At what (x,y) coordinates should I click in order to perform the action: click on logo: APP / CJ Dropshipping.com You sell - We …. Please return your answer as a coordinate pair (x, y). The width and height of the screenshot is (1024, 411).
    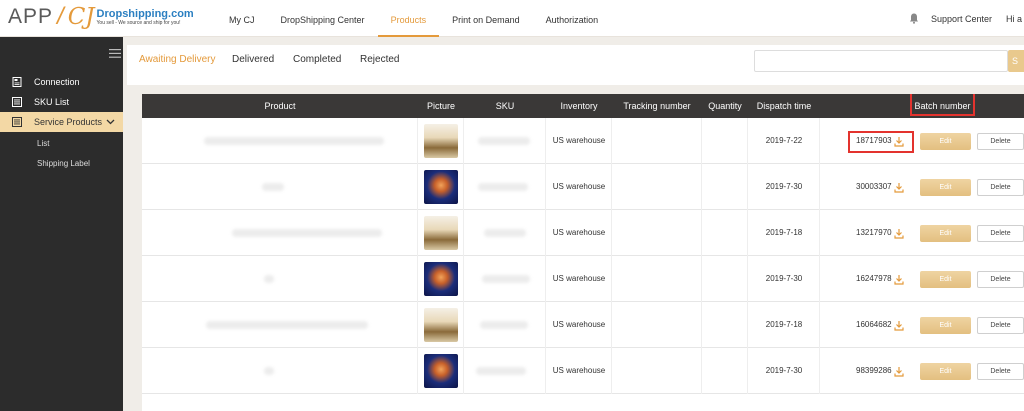
    Looking at the image, I should click on (101, 16).